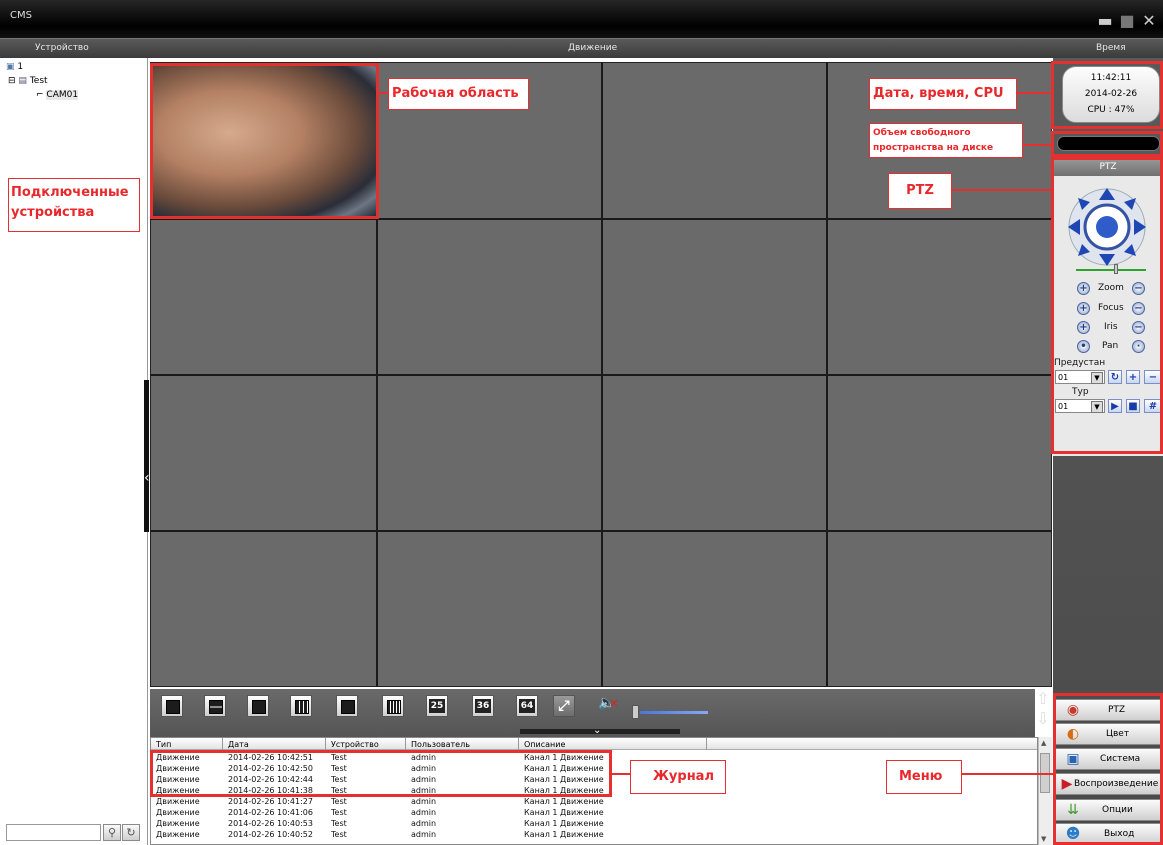 The image size is (1163, 845). I want to click on annotation-disk-label: Объем свободного пространства на диске, so click(946, 140).